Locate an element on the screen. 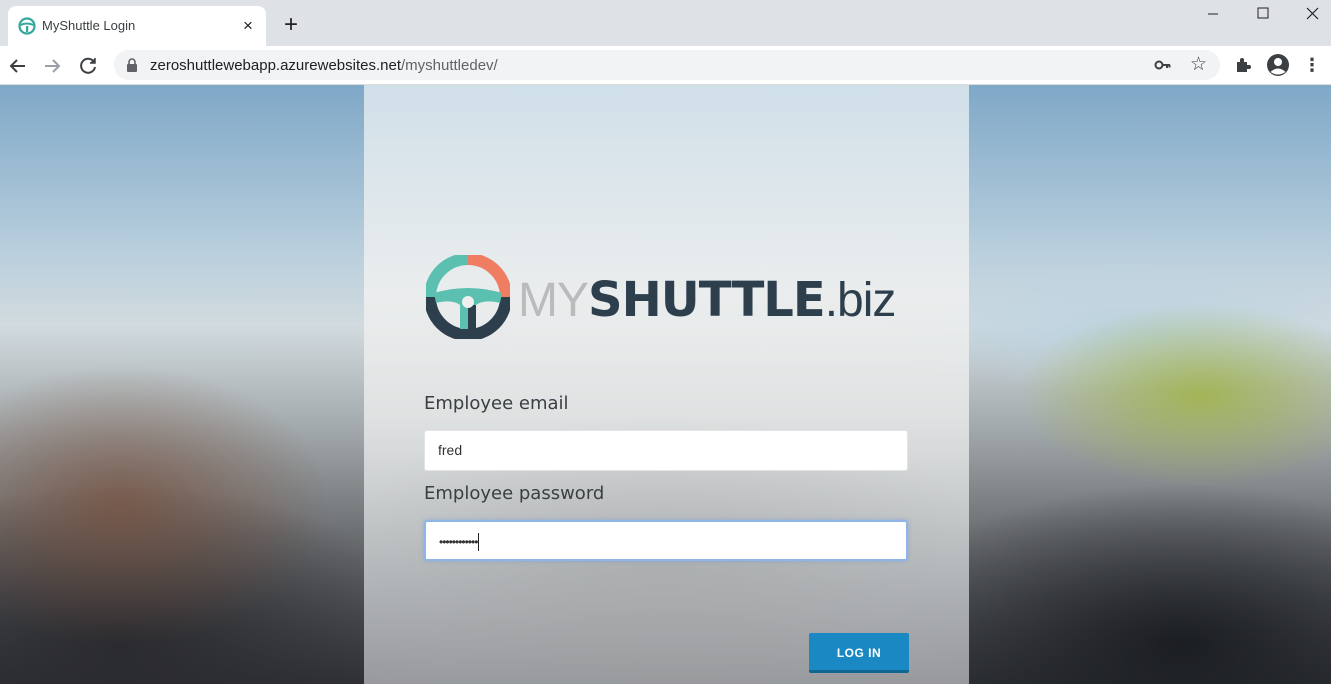  myshuttle-logo: MYSHUTTLE.biz is located at coordinates (666, 297).